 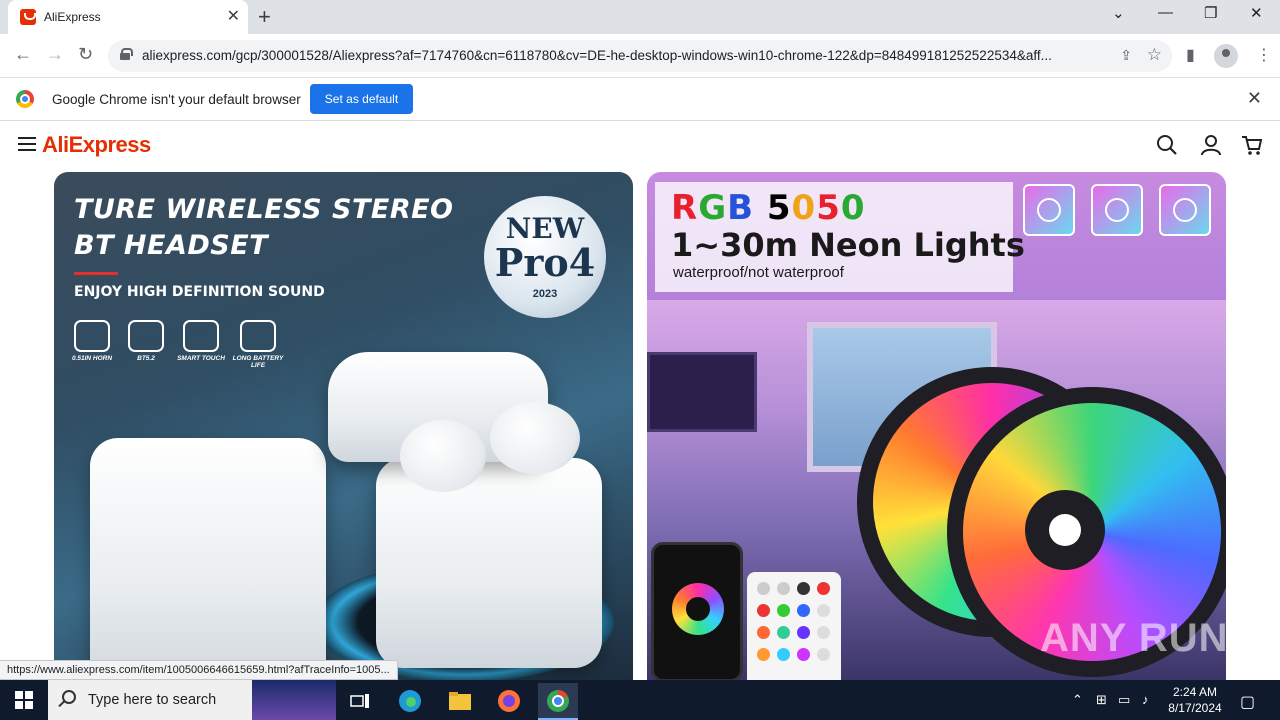 I want to click on feature-label: SMART TOUCH, so click(x=201, y=358).